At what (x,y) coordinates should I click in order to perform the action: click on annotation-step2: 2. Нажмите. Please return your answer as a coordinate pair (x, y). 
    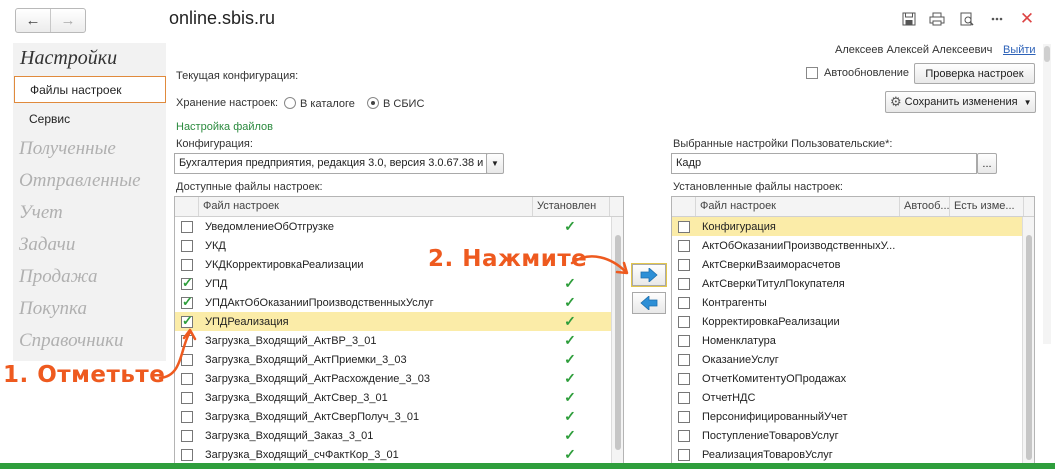
    Looking at the image, I should click on (508, 259).